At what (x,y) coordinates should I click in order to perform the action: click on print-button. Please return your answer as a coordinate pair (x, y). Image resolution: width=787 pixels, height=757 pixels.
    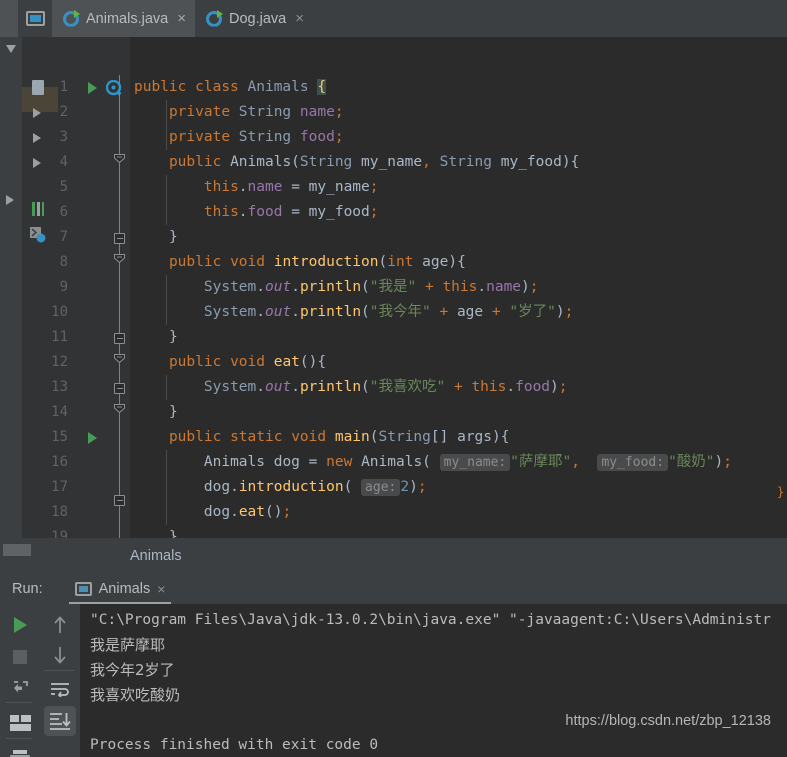
    Looking at the image, I should click on (20, 750).